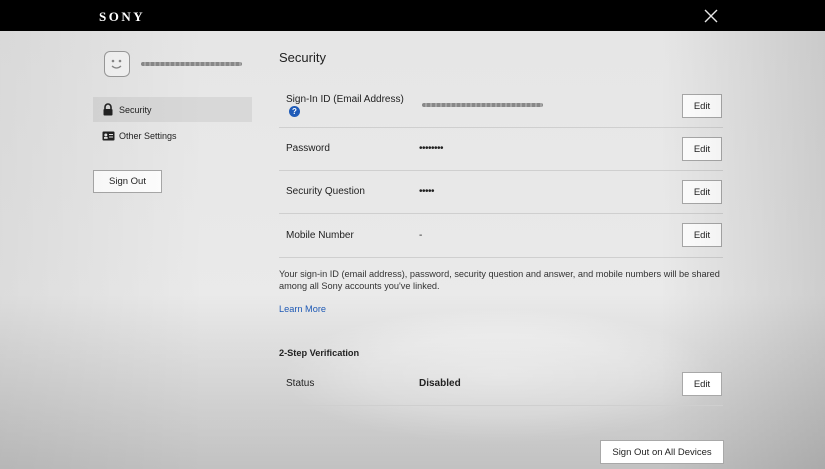  What do you see at coordinates (108, 136) in the screenshot?
I see `id-card-icon` at bounding box center [108, 136].